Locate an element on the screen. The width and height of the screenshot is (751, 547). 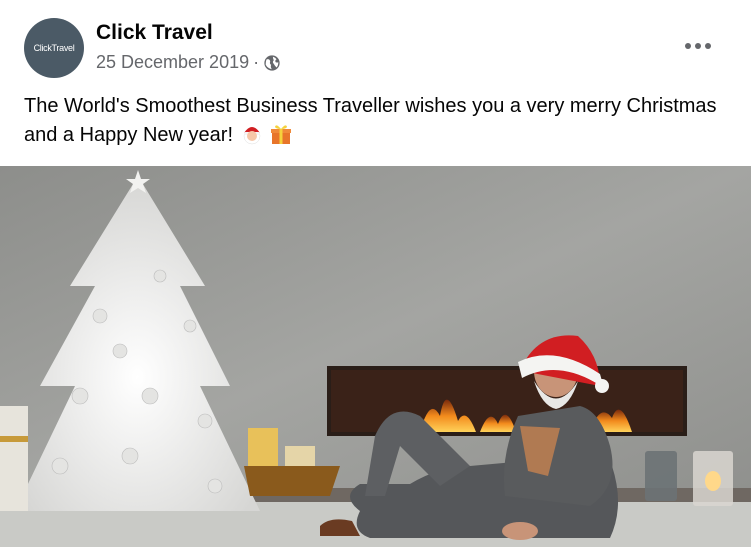
more-options-icon is located at coordinates (698, 46).